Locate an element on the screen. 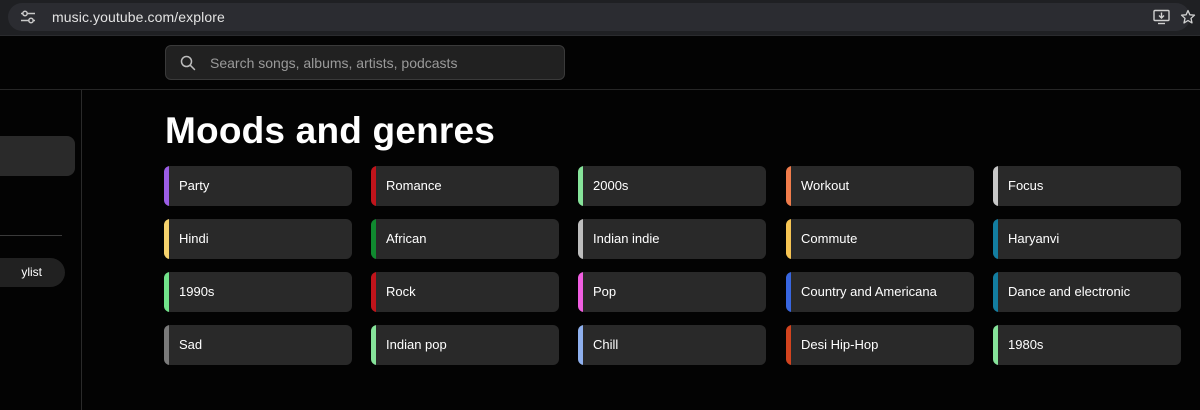 The height and width of the screenshot is (410, 1200). genre-label: Sad is located at coordinates (191, 344).